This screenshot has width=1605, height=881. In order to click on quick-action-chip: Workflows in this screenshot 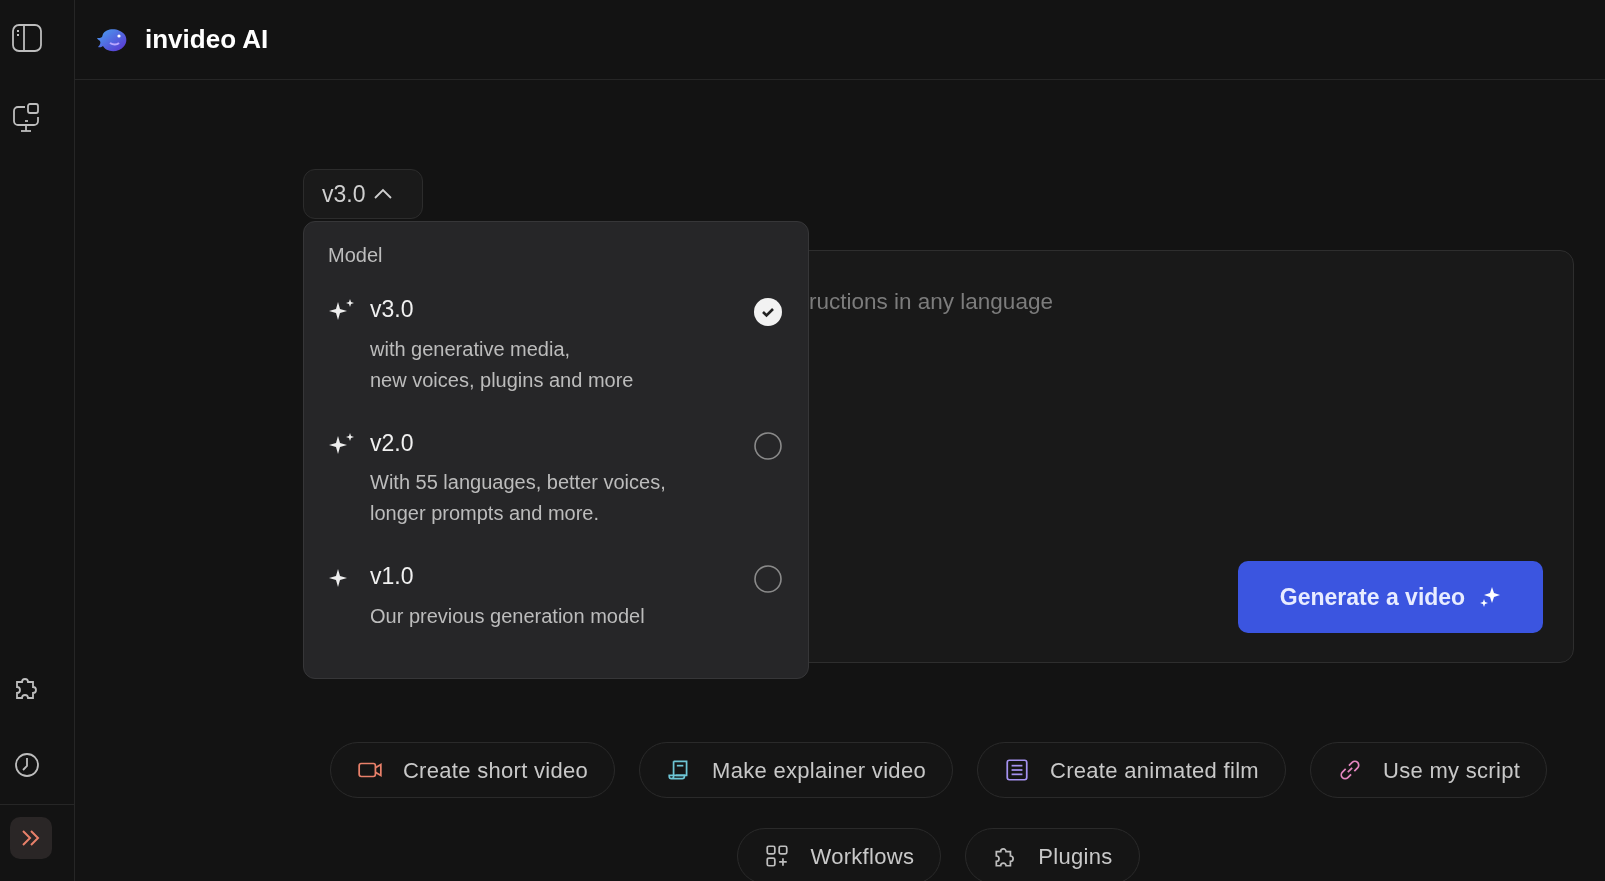, I will do `click(839, 854)`.